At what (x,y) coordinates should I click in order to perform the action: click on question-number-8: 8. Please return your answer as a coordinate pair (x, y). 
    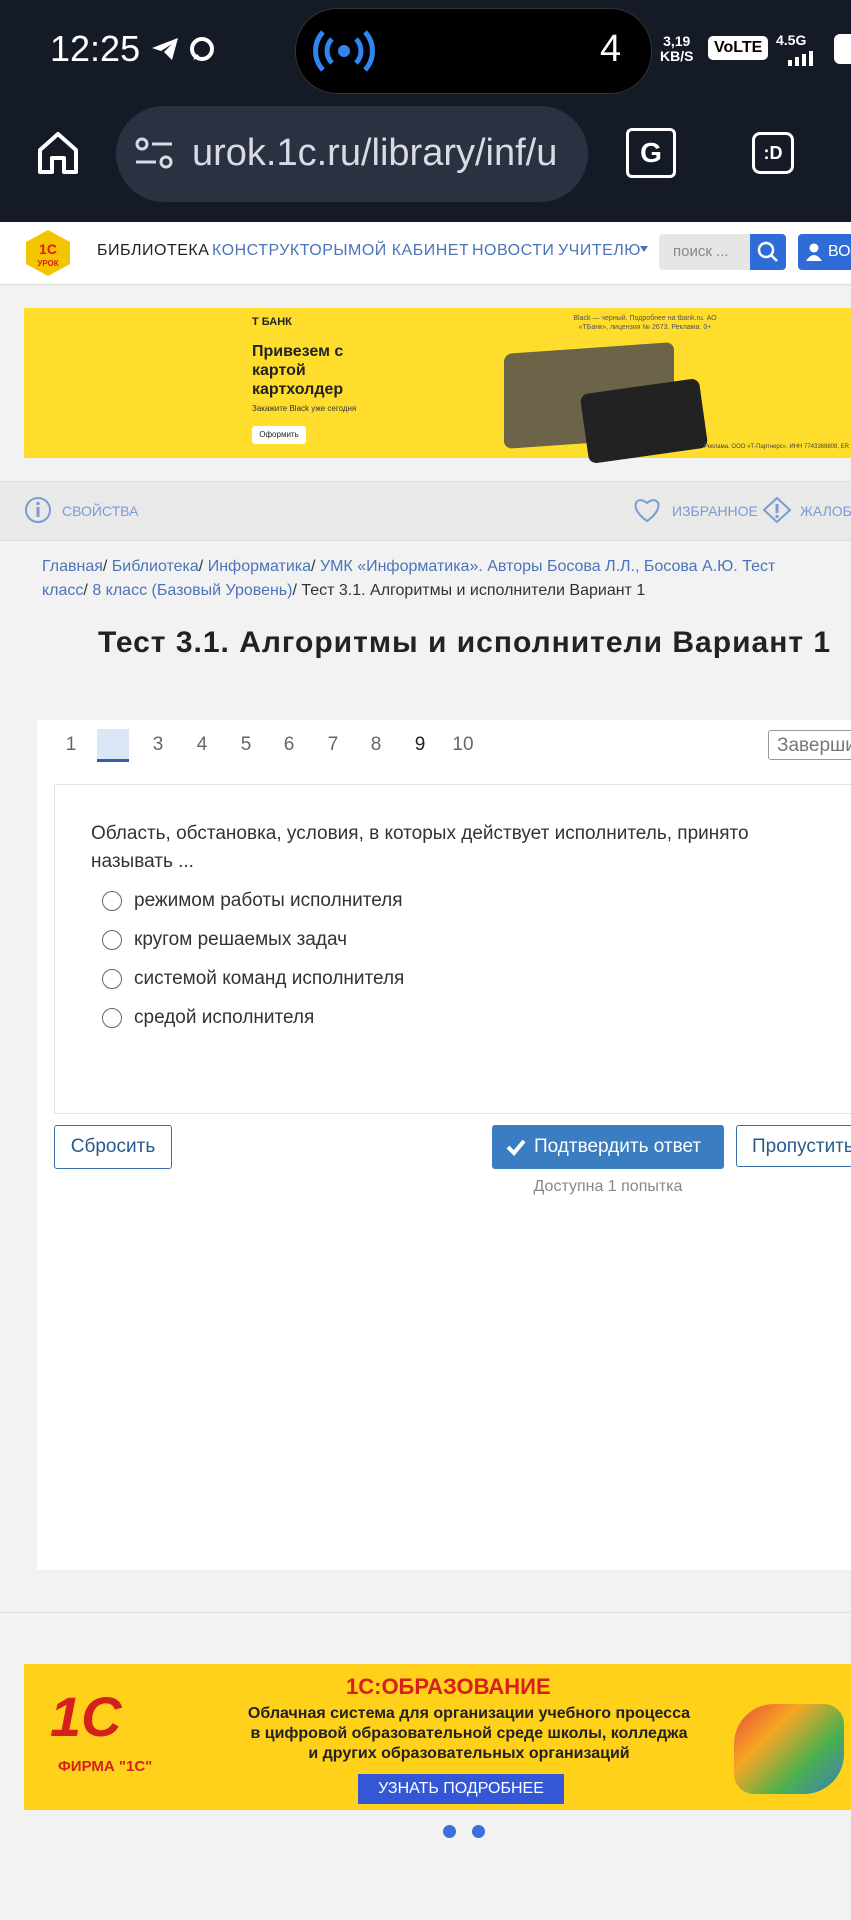
    Looking at the image, I should click on (376, 745).